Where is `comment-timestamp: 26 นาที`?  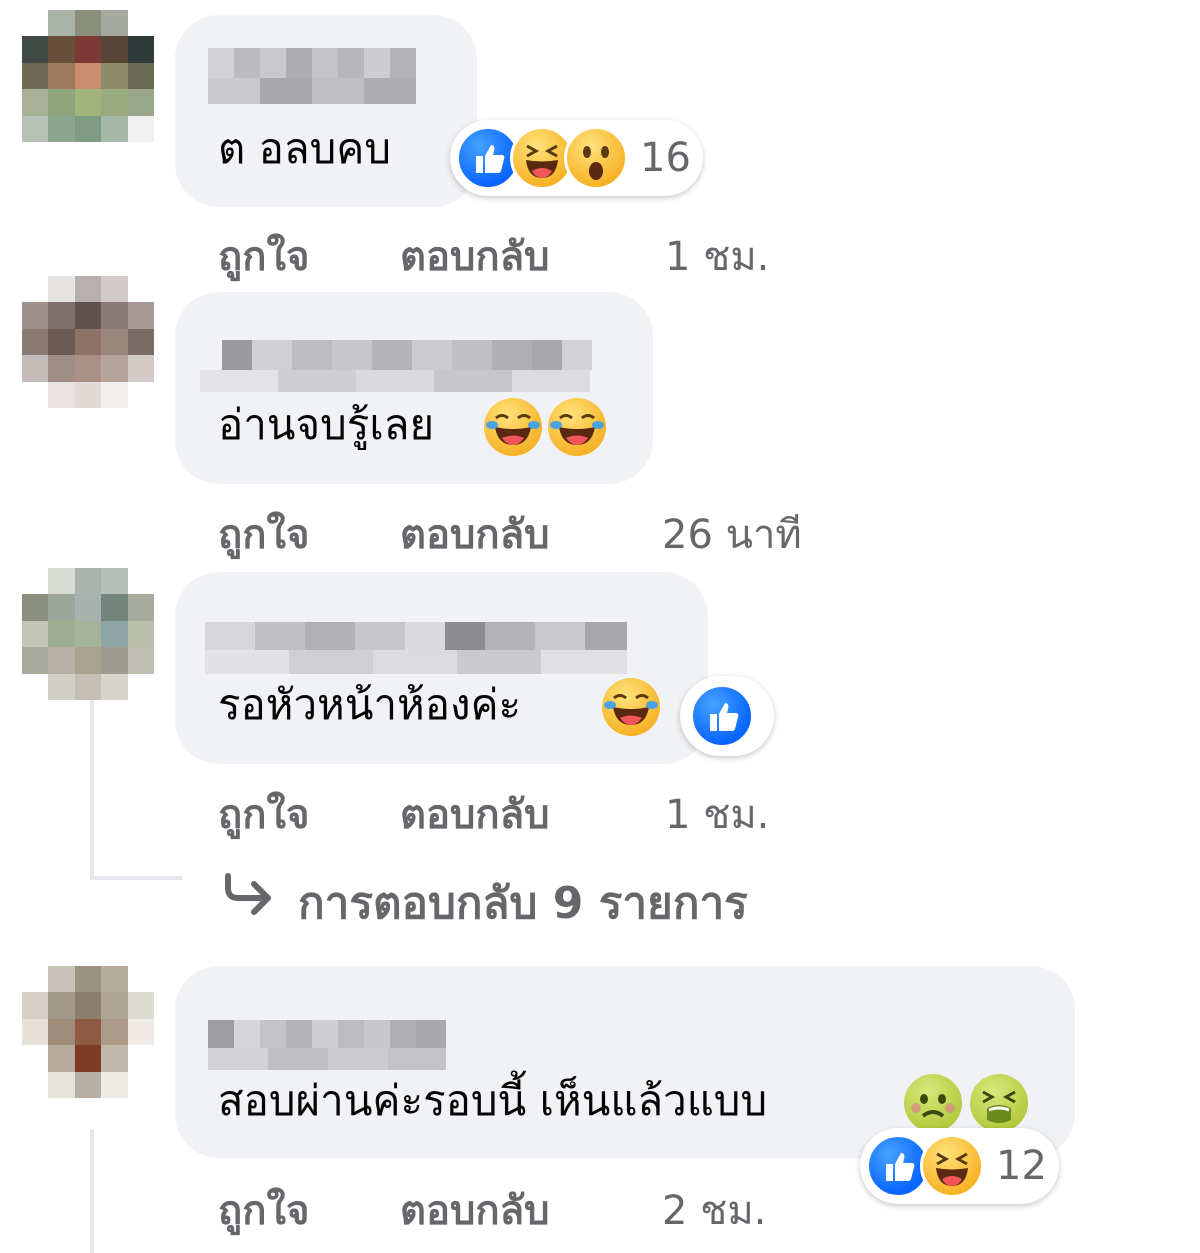 comment-timestamp: 26 นาที is located at coordinates (732, 534).